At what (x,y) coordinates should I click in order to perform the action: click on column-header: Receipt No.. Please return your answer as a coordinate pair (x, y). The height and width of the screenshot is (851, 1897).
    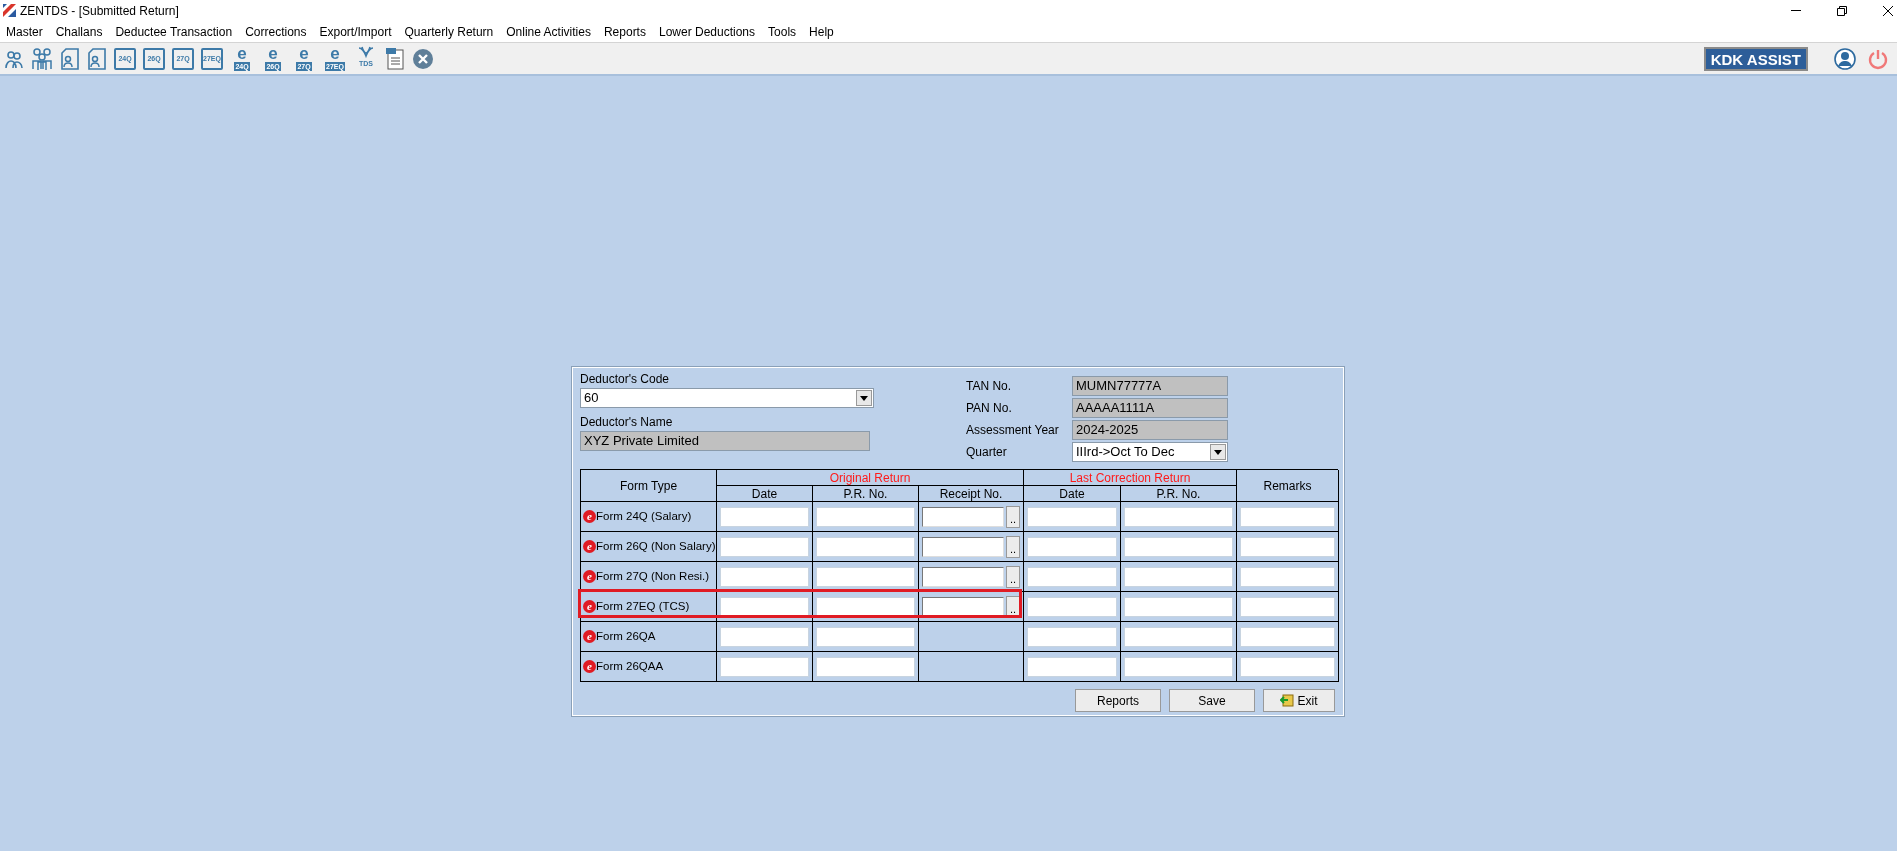
    Looking at the image, I should click on (971, 494).